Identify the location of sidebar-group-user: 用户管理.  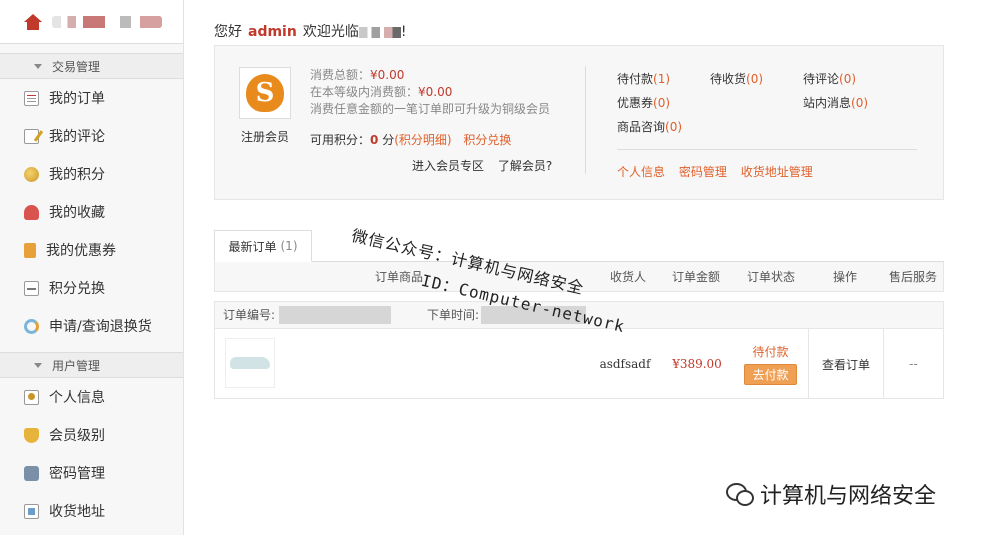
(91, 365).